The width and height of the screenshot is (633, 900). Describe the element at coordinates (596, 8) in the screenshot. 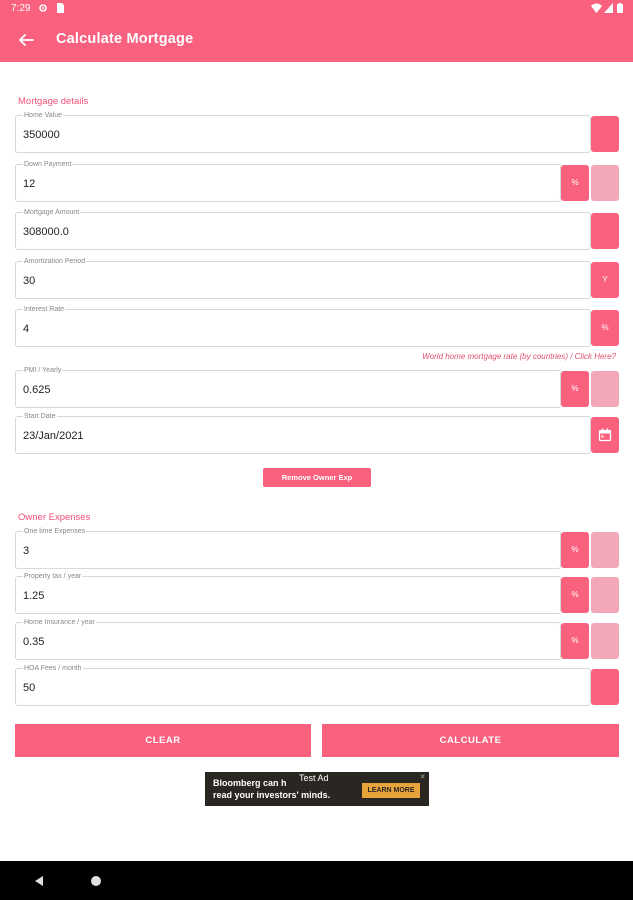

I see `wifi-icon` at that location.